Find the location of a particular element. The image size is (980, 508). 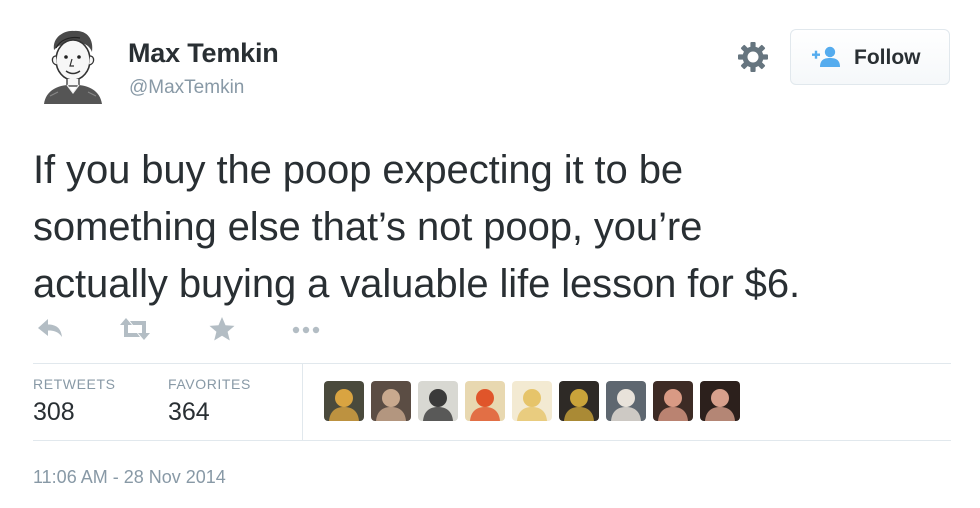

sketch-portrait-avatar-icon is located at coordinates (72, 65).